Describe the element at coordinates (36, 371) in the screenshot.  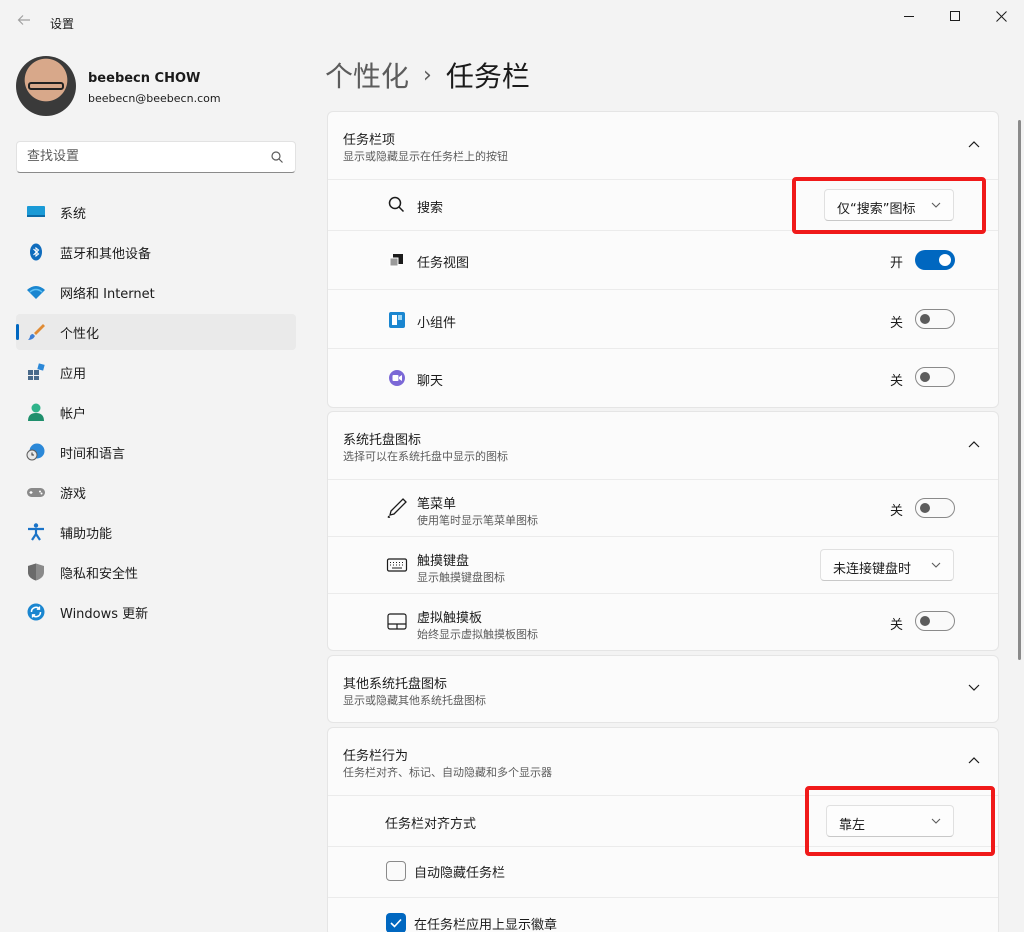
I see `apps-icon` at that location.